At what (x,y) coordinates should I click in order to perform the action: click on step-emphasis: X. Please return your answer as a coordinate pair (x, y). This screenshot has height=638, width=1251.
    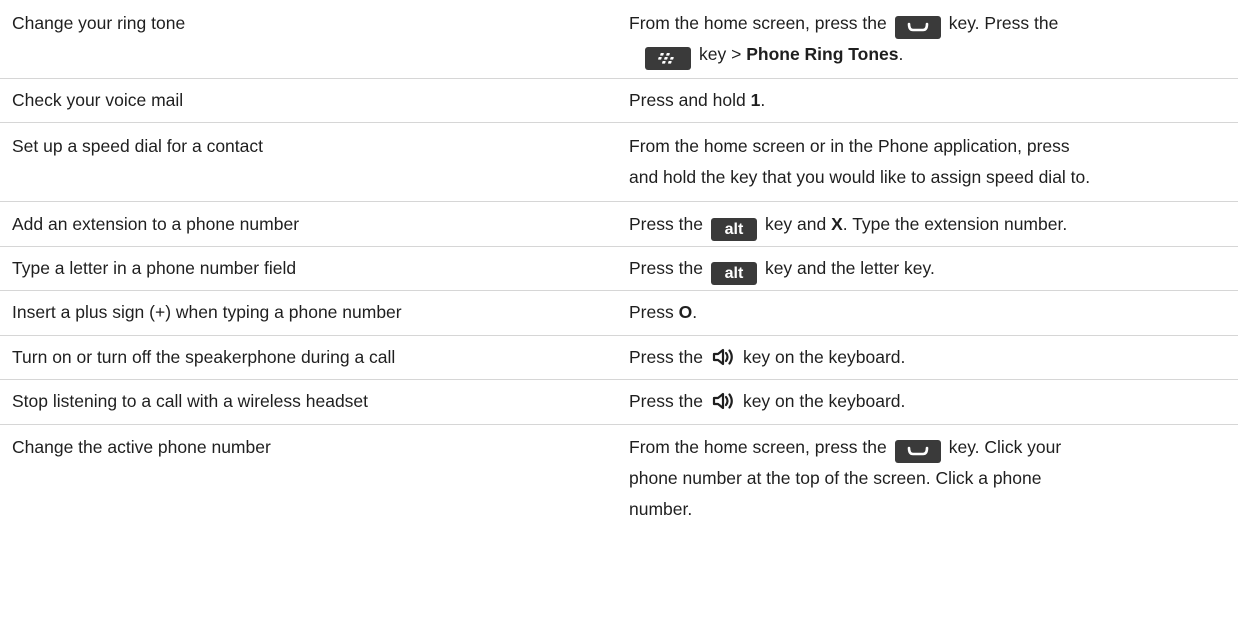
    Looking at the image, I should click on (837, 224).